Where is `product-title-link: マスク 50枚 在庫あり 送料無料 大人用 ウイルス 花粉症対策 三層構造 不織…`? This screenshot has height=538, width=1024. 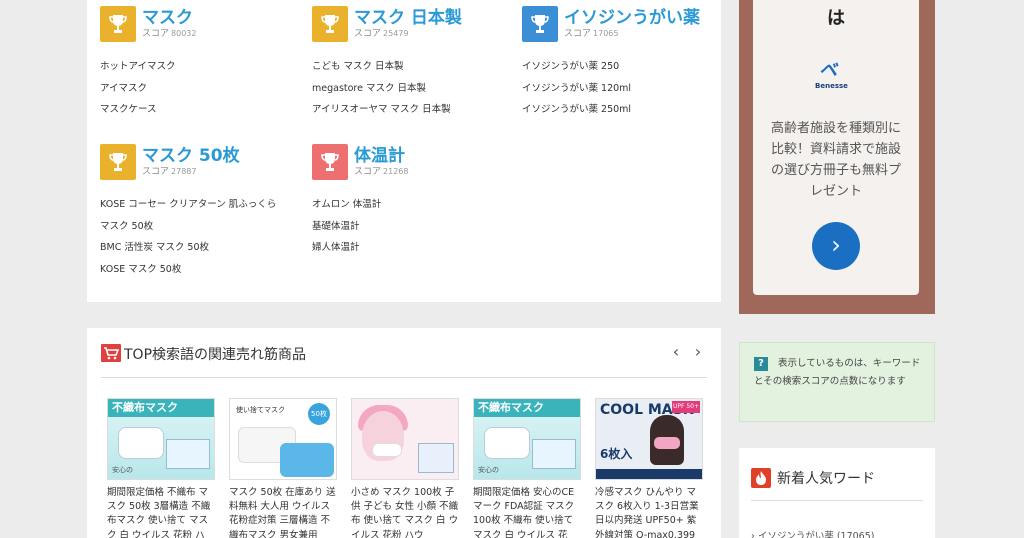
product-title-link: マスク 50枚 在庫あり 送料無料 大人用 ウイルス 花粉症対策 三層構造 不織… is located at coordinates (283, 512).